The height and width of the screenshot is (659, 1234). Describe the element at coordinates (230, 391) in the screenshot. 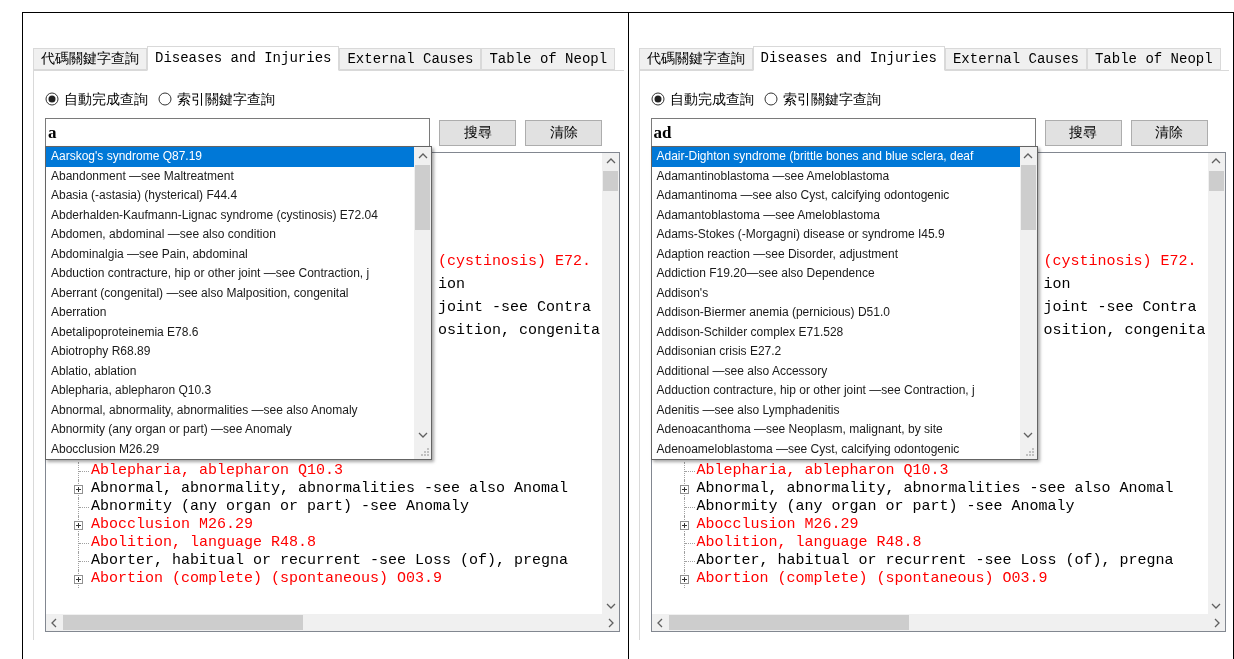

I see `suggestion-item: Ablepharia, ablepharon Q10.3` at that location.